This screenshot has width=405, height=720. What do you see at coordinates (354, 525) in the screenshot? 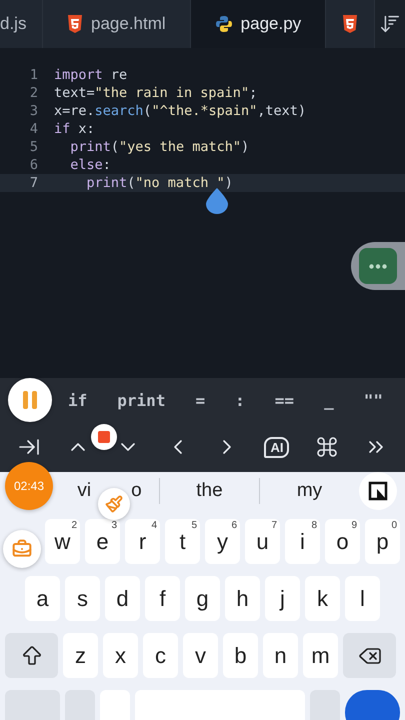
I see `key-hint: 9` at bounding box center [354, 525].